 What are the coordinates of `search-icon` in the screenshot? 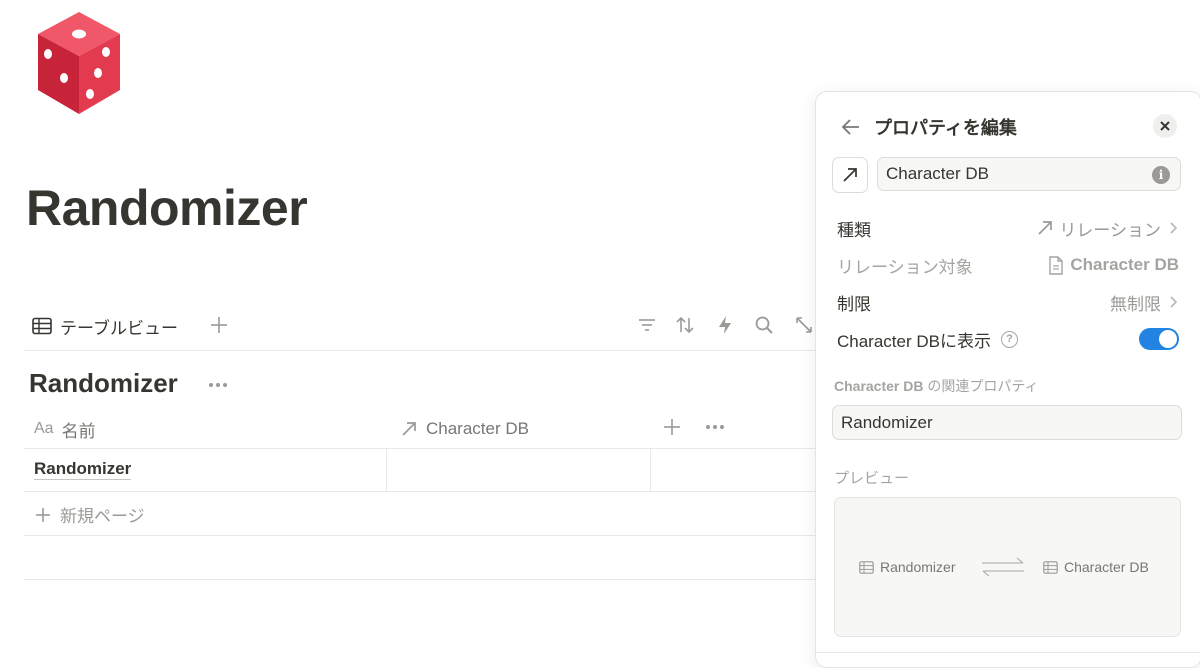 It's located at (764, 325).